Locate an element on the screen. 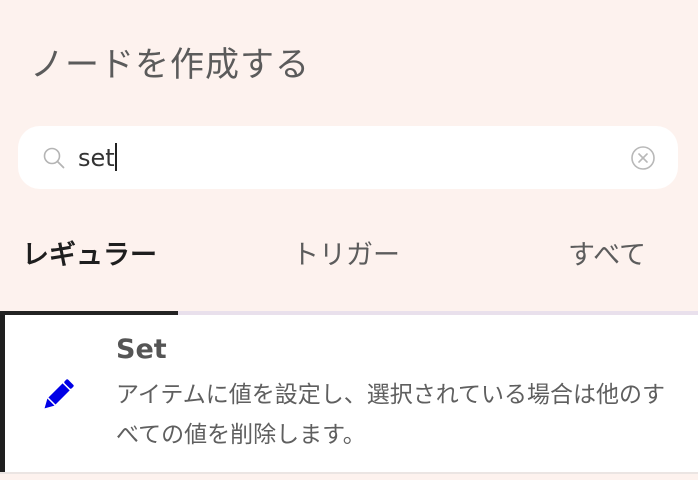  search-input: set is located at coordinates (97, 158).